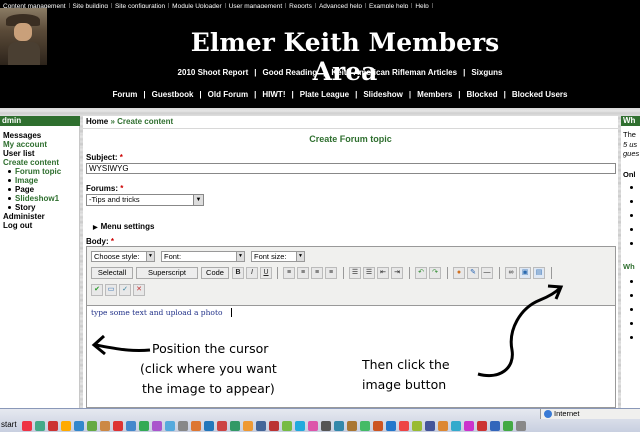 This screenshot has width=640, height=432. Describe the element at coordinates (355, 273) in the screenshot. I see `ordered-list-icon: ☰` at that location.